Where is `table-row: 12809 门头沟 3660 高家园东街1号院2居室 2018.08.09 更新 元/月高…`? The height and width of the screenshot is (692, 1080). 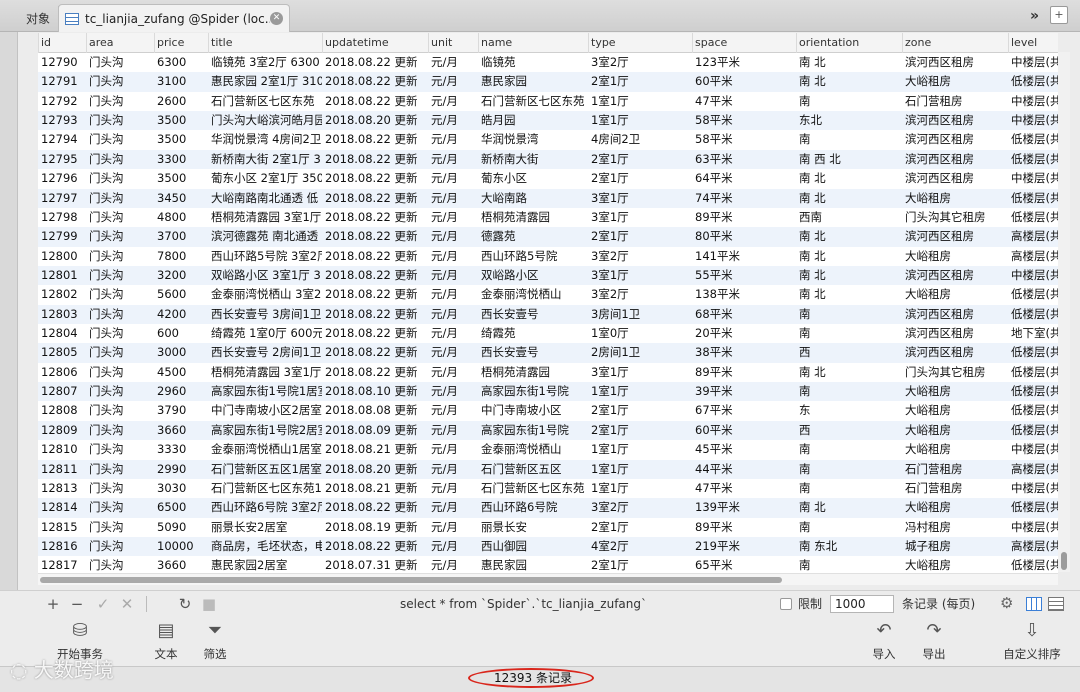
table-row: 12809 门头沟 3660 高家园东街1号院2居室 2018.08.09 更新 元/月高… is located at coordinates (548, 430).